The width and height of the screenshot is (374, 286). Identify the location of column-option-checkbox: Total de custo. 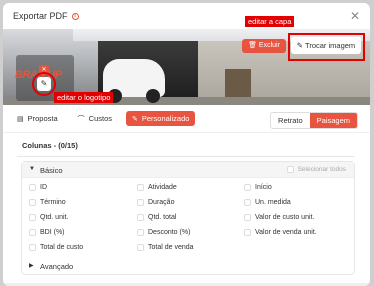
(56, 247).